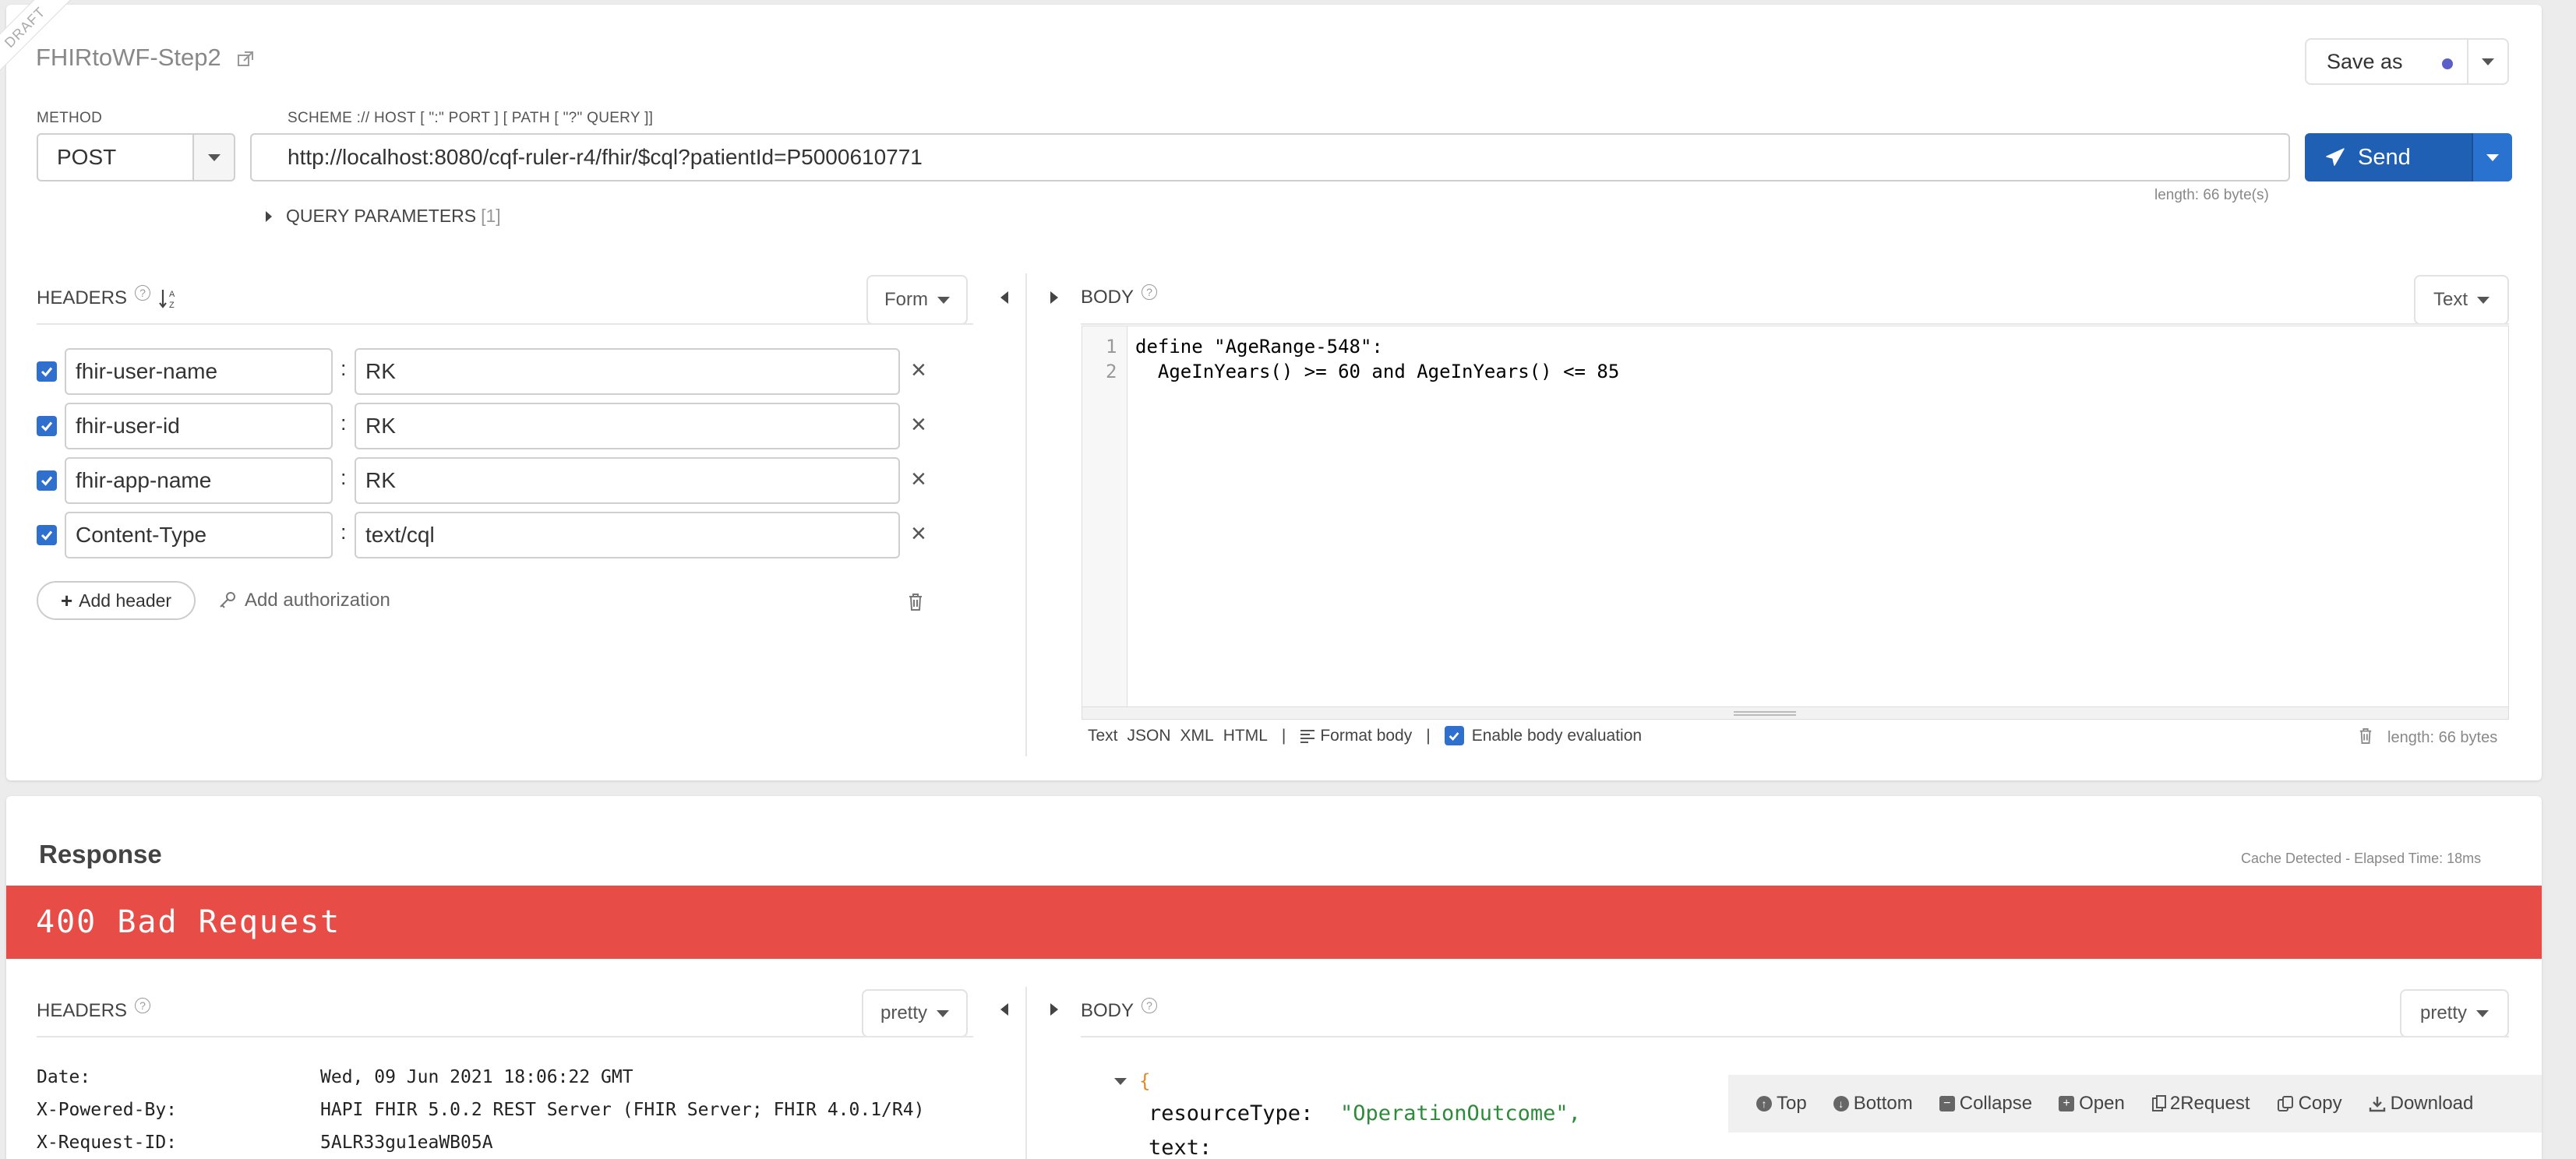 The image size is (2576, 1159). I want to click on add-header-button: + Add header, so click(116, 600).